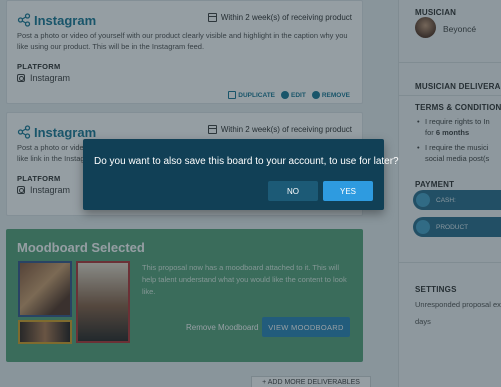 This screenshot has width=501, height=387. I want to click on yes-button: YES, so click(348, 191).